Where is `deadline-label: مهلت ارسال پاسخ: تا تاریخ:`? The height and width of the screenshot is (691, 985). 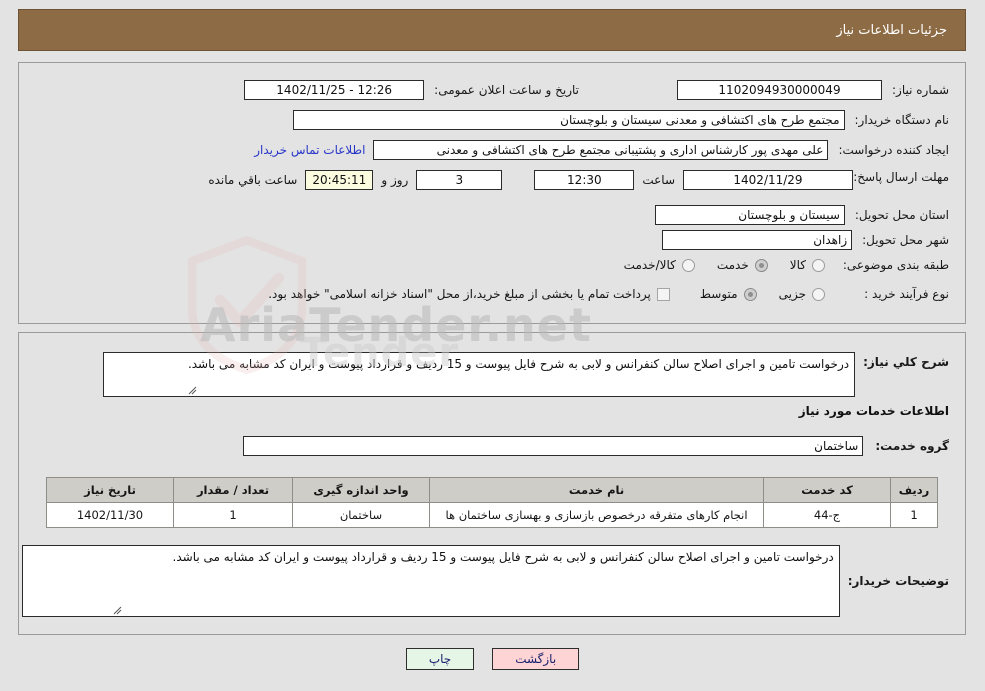
deadline-label: مهلت ارسال پاسخ: تا تاریخ: is located at coordinates (879, 177).